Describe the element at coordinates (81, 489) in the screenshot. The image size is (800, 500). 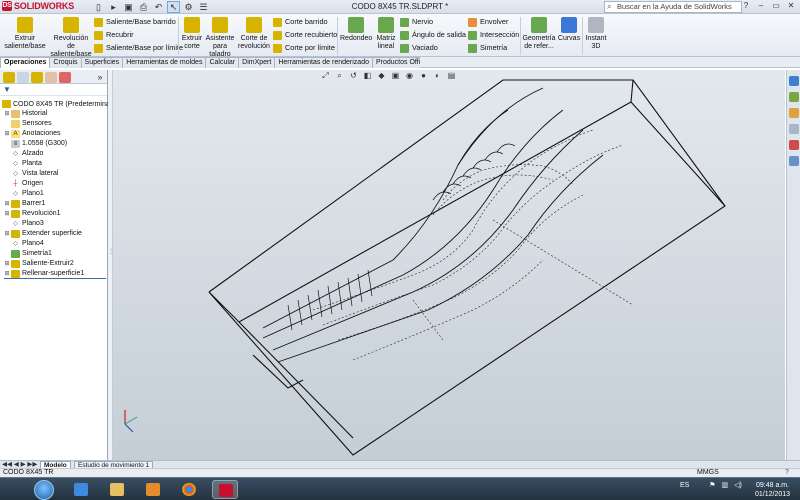
I see `taskbar-internet-explorer` at that location.